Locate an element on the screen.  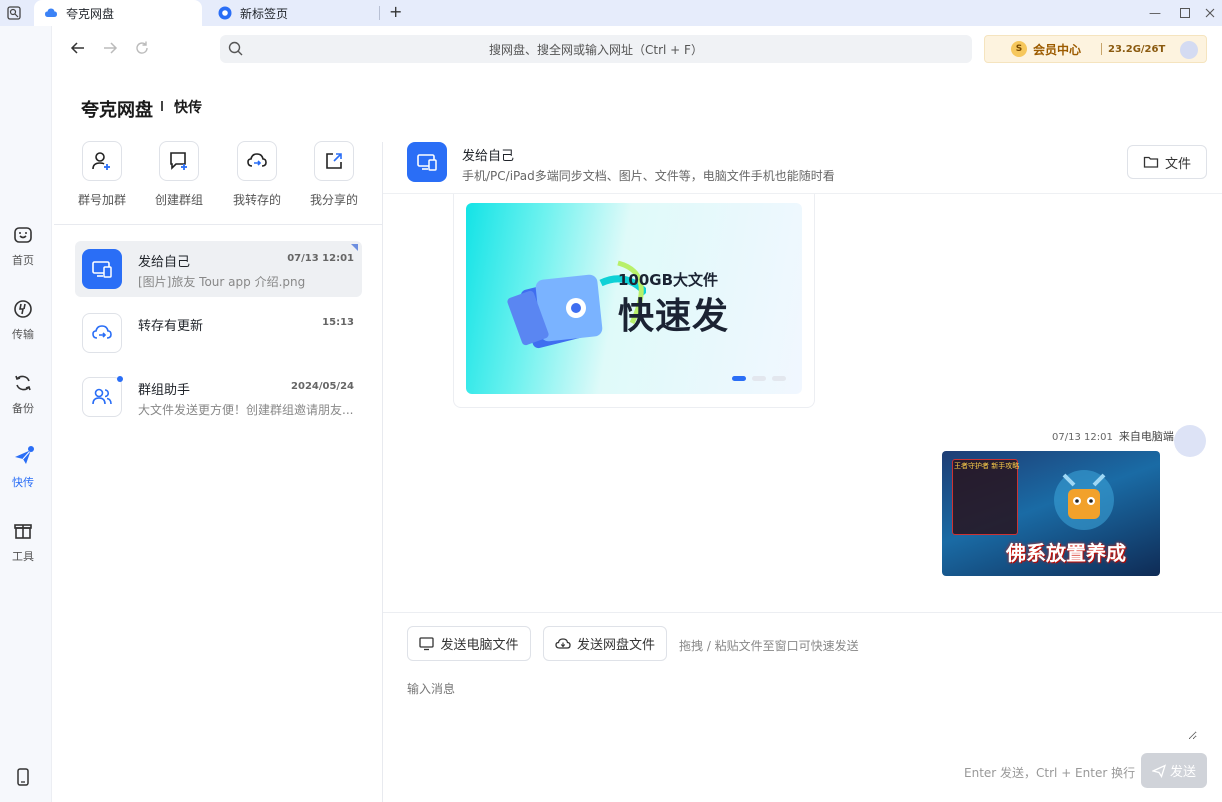
rail-item-mobile is located at coordinates (23, 780).